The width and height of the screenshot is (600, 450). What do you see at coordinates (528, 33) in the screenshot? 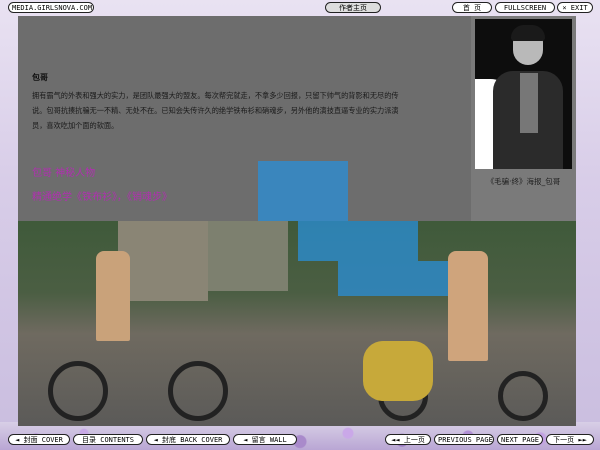
I see `photo-figure-hair` at bounding box center [528, 33].